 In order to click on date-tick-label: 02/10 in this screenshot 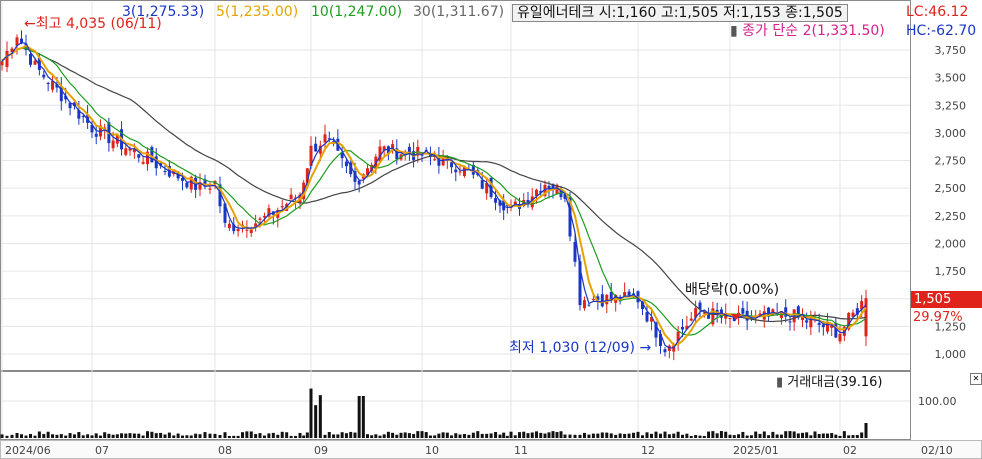, I will do `click(937, 450)`.